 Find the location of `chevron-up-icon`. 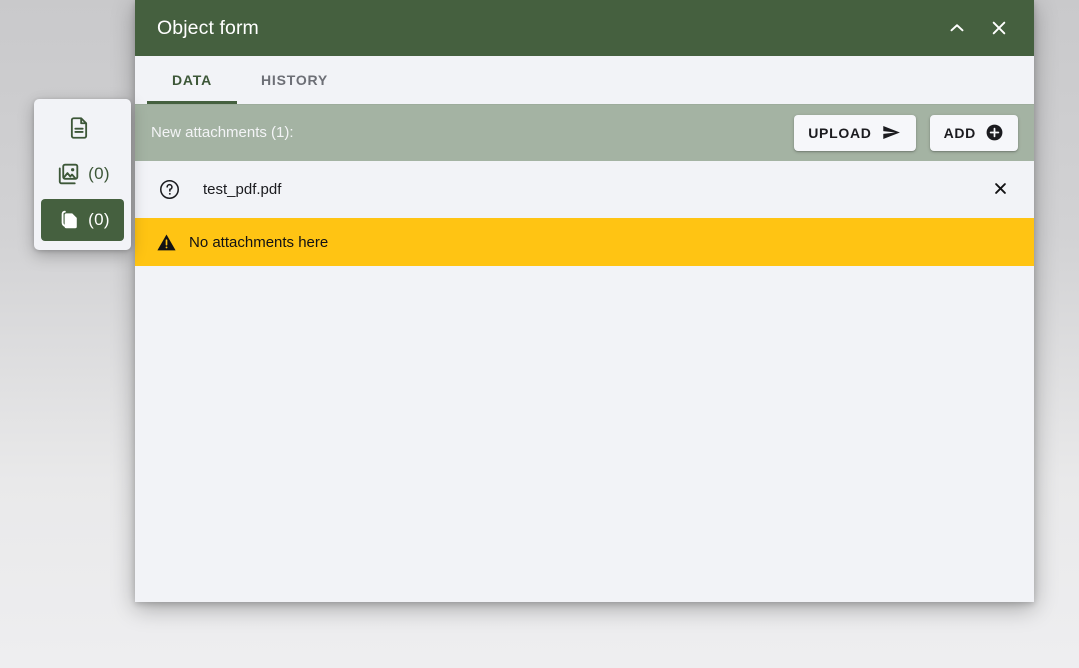

chevron-up-icon is located at coordinates (957, 28).